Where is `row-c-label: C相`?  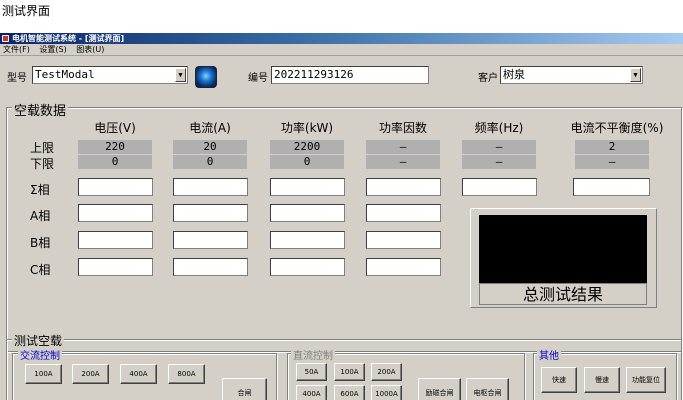 row-c-label: C相 is located at coordinates (40, 270).